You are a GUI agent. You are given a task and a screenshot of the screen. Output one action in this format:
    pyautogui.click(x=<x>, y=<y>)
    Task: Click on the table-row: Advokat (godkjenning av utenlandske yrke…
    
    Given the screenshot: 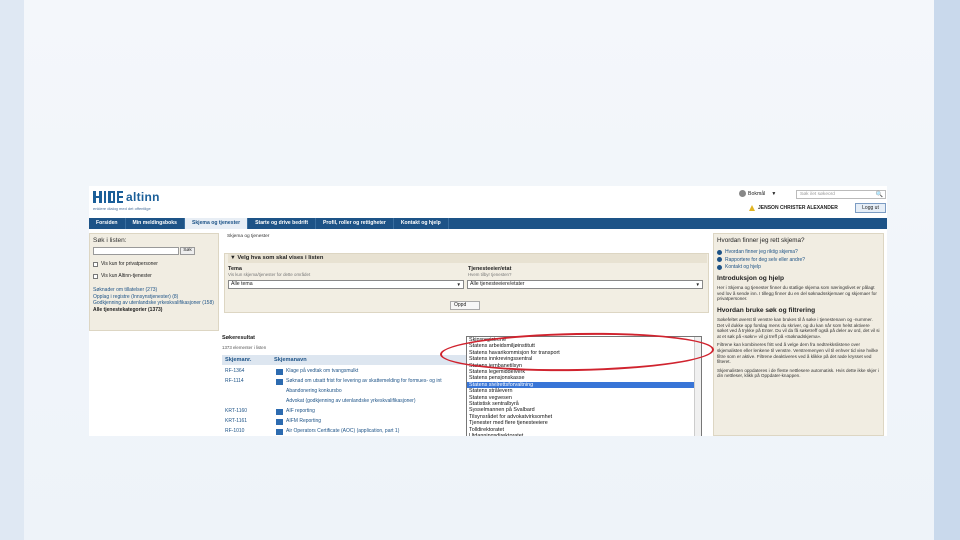 What is the action you would take?
    pyautogui.click(x=347, y=401)
    